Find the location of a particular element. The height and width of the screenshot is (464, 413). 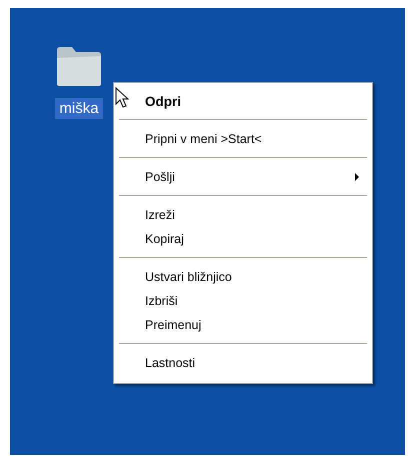

menu-item: Izbriši is located at coordinates (243, 301).